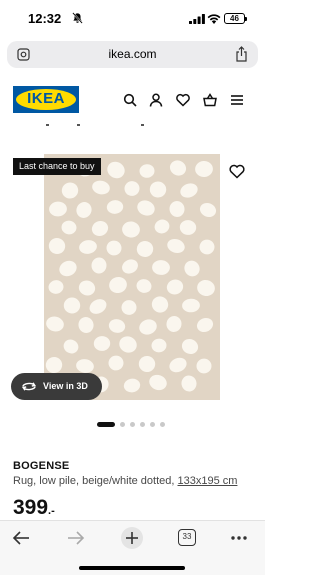 This screenshot has width=320, height=575. I want to click on search-icon, so click(130, 100).